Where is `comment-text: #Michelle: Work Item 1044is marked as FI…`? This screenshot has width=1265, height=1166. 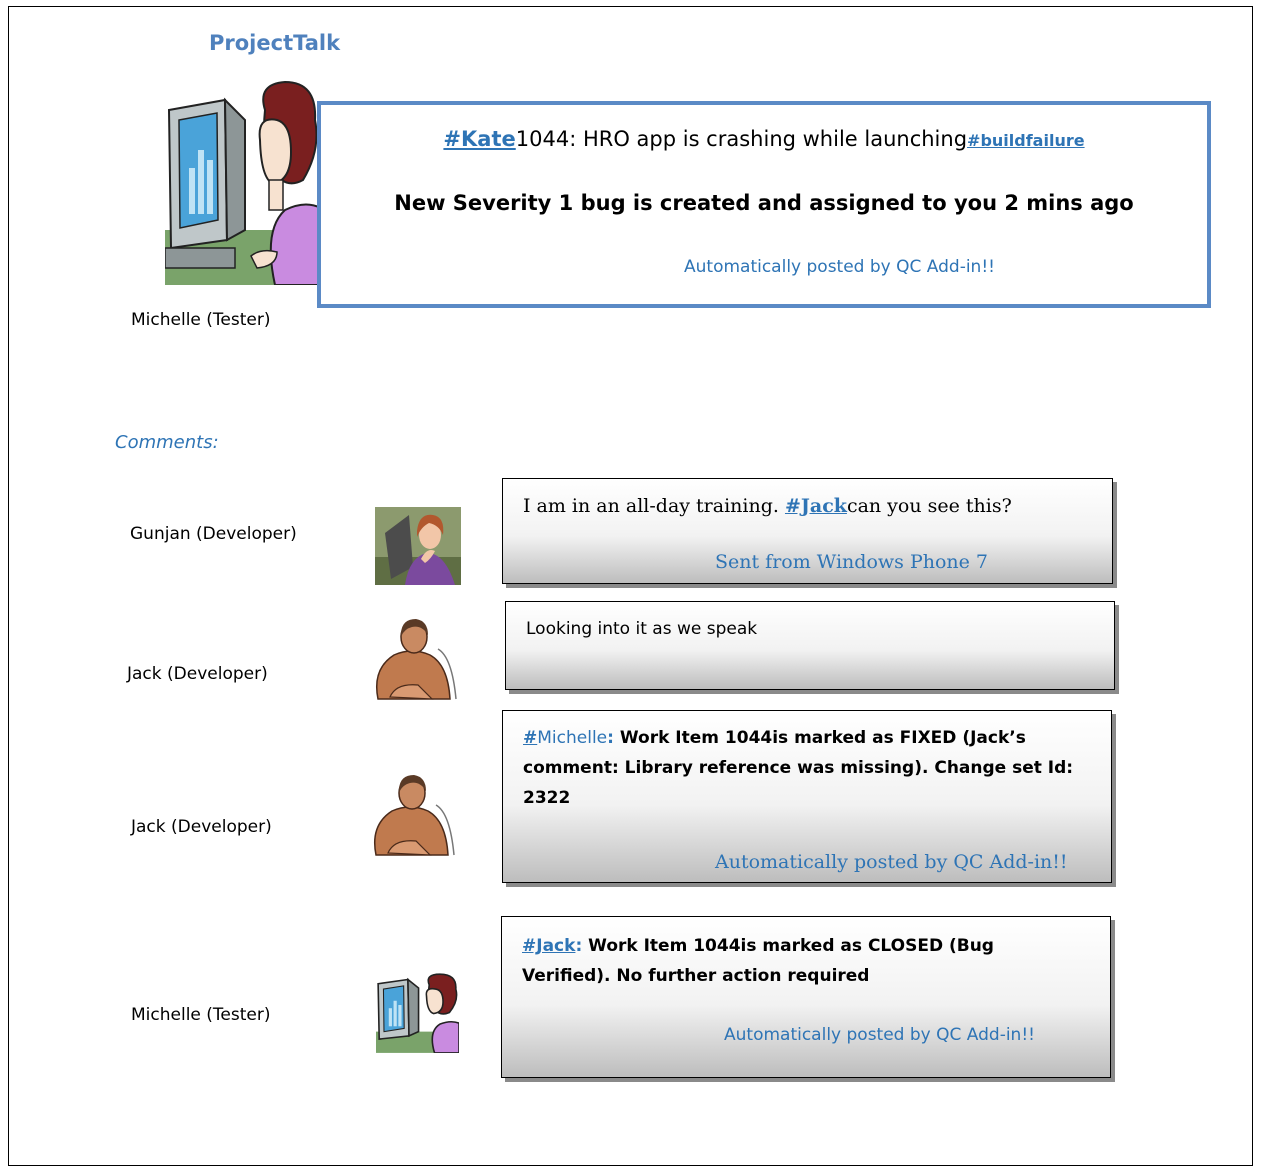
comment-text: #Michelle: Work Item 1044is marked as FI… is located at coordinates (798, 768).